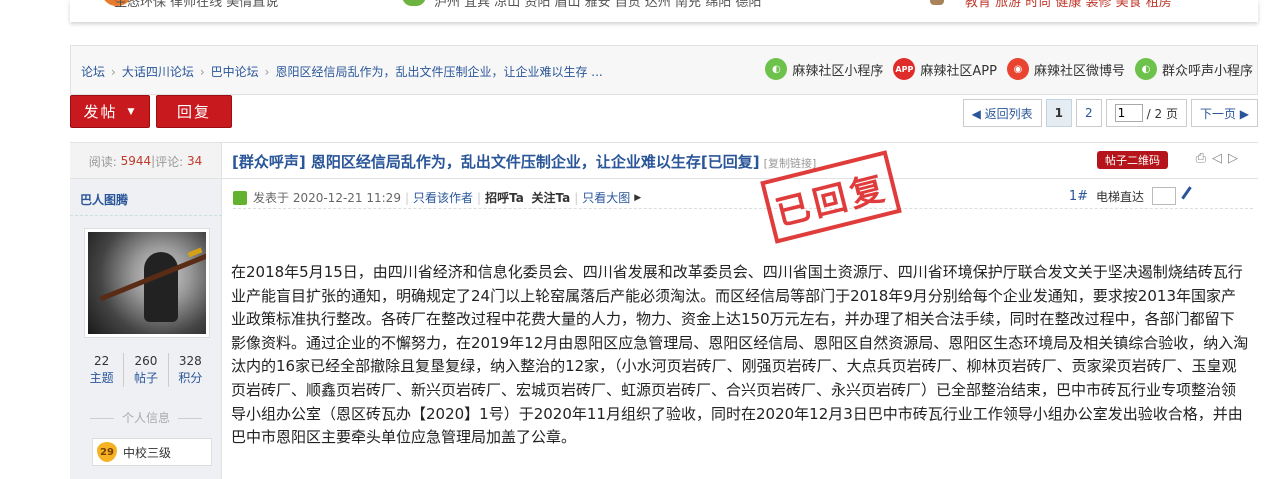  Describe the element at coordinates (169, 161) in the screenshot. I see `replies-label: 评论:` at that location.